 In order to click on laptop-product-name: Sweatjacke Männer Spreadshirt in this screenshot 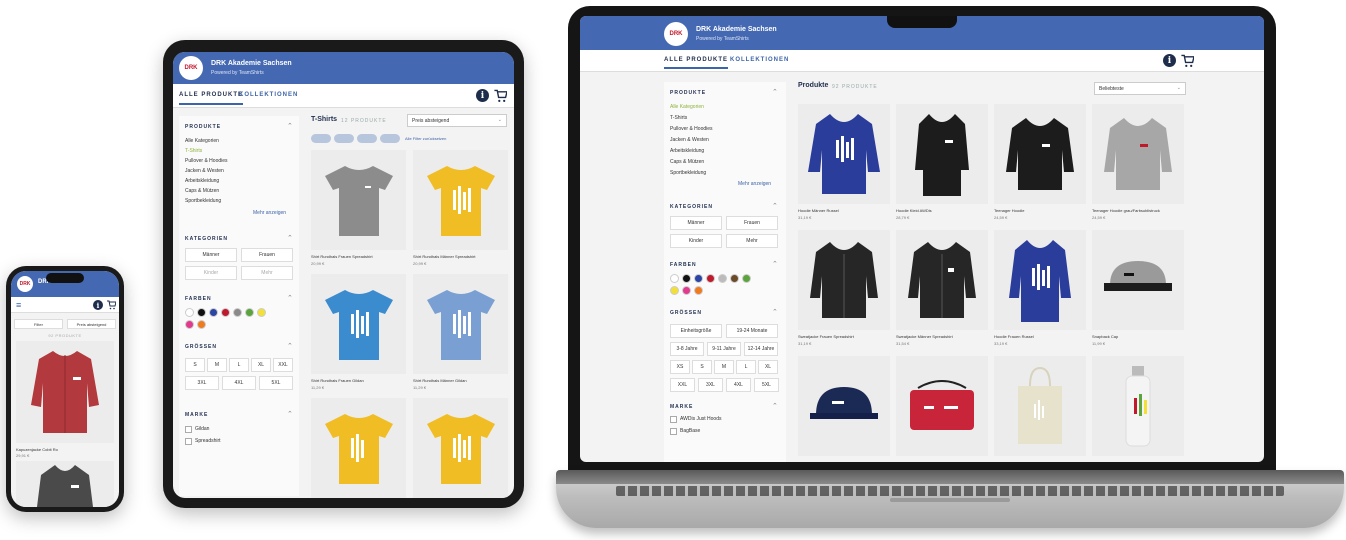, I will do `click(942, 336)`.